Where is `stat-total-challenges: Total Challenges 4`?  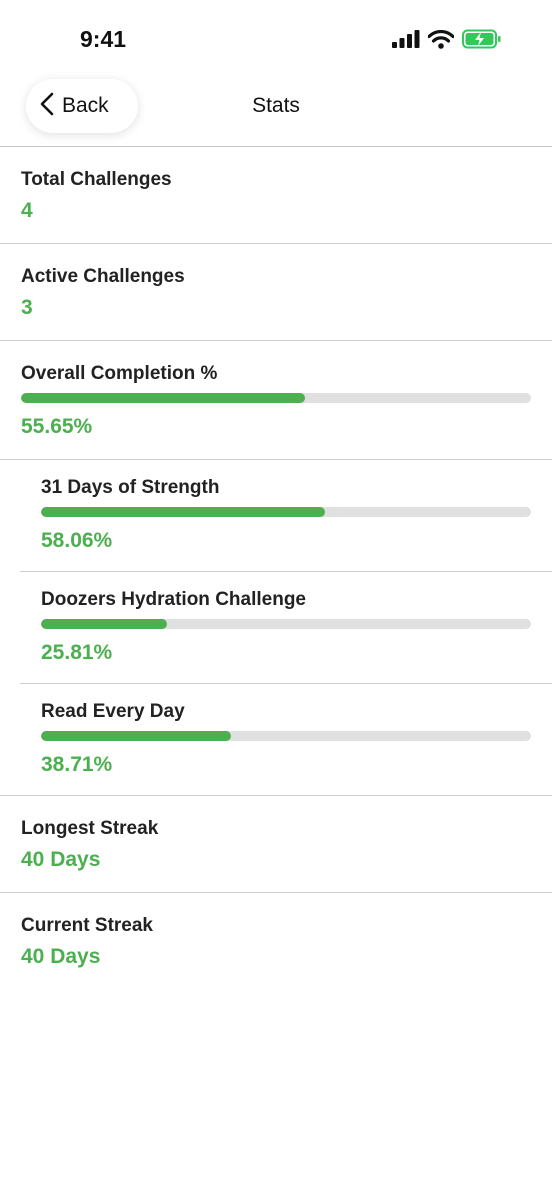
stat-total-challenges: Total Challenges 4 is located at coordinates (276, 195).